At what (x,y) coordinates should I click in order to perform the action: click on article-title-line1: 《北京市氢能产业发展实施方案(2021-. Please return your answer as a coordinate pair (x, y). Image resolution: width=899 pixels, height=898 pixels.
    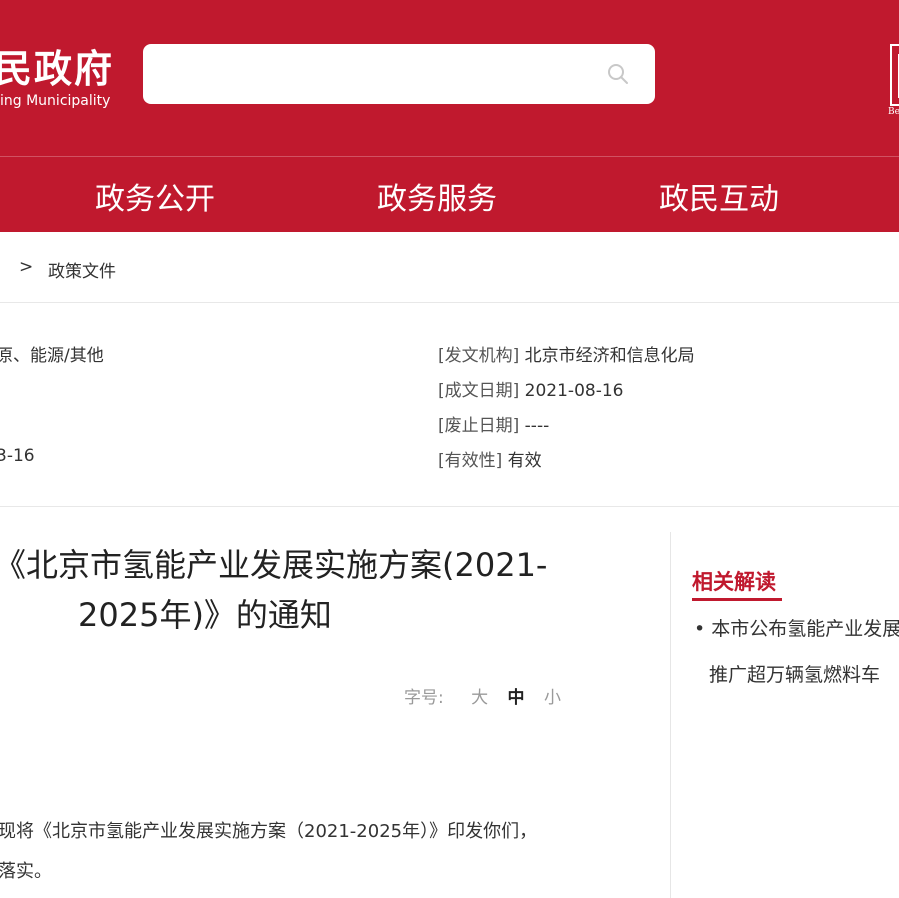
    Looking at the image, I should click on (274, 565).